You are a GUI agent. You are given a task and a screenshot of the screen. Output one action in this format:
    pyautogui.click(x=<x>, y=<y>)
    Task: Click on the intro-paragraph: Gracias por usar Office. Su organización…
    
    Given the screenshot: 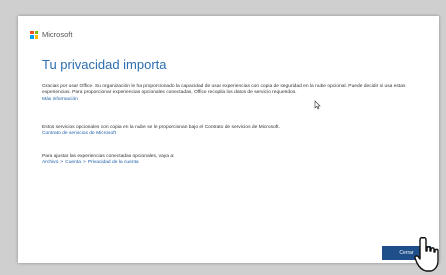 What is the action you would take?
    pyautogui.click(x=228, y=93)
    